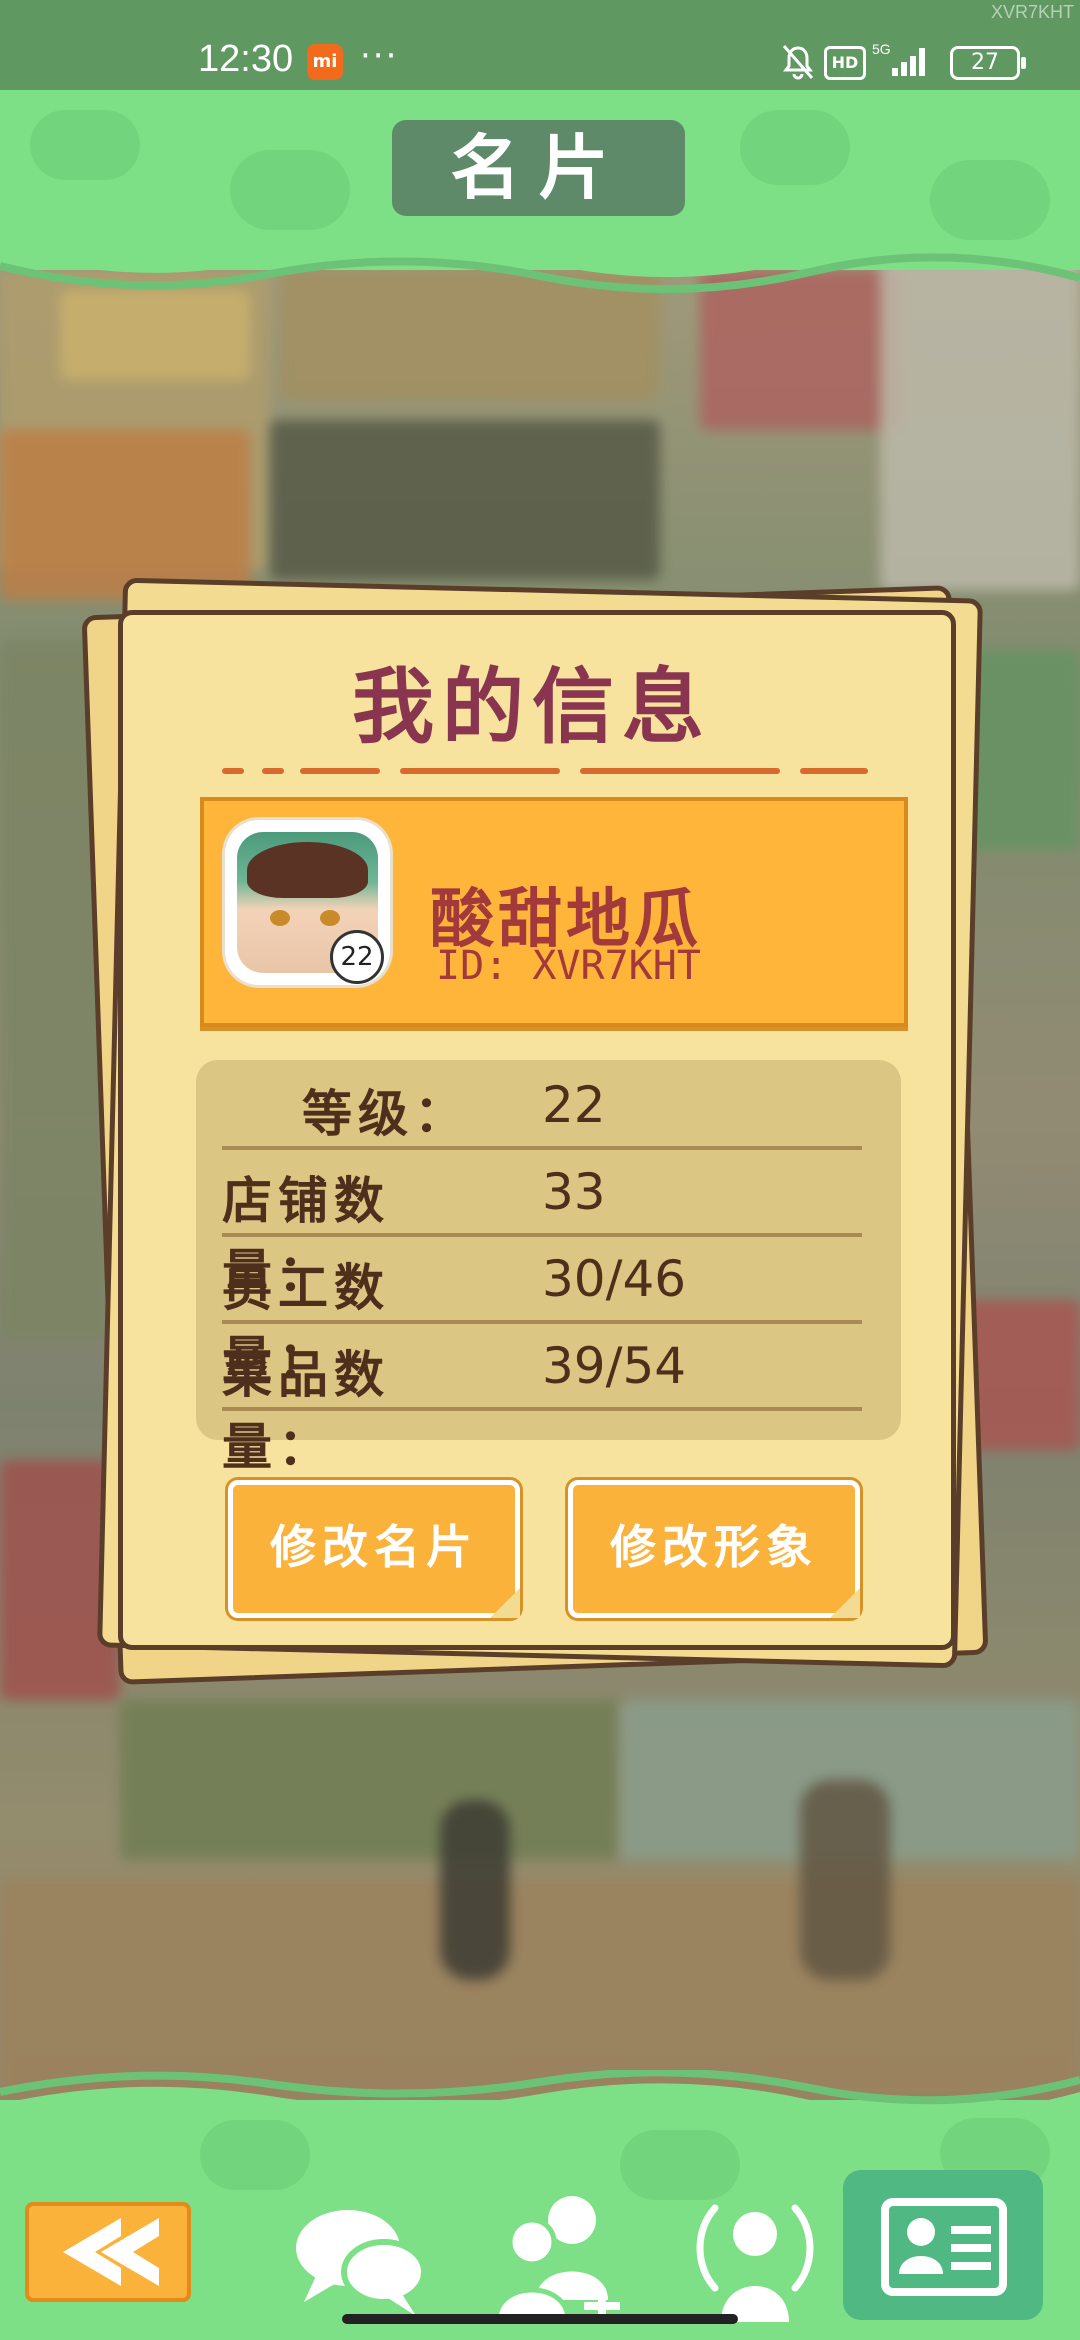 This screenshot has height=2340, width=1080. Describe the element at coordinates (1032, 12) in the screenshot. I see `watermark-text: XVR7KHT` at that location.